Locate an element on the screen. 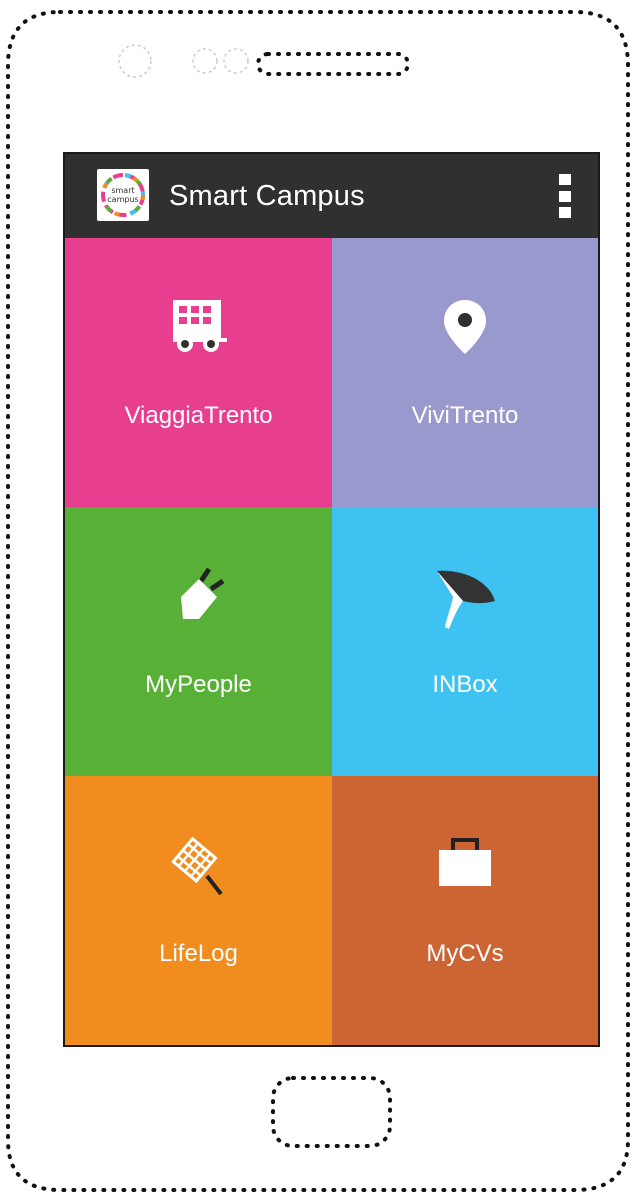  tile-label: MyPeople is located at coordinates (198, 684).